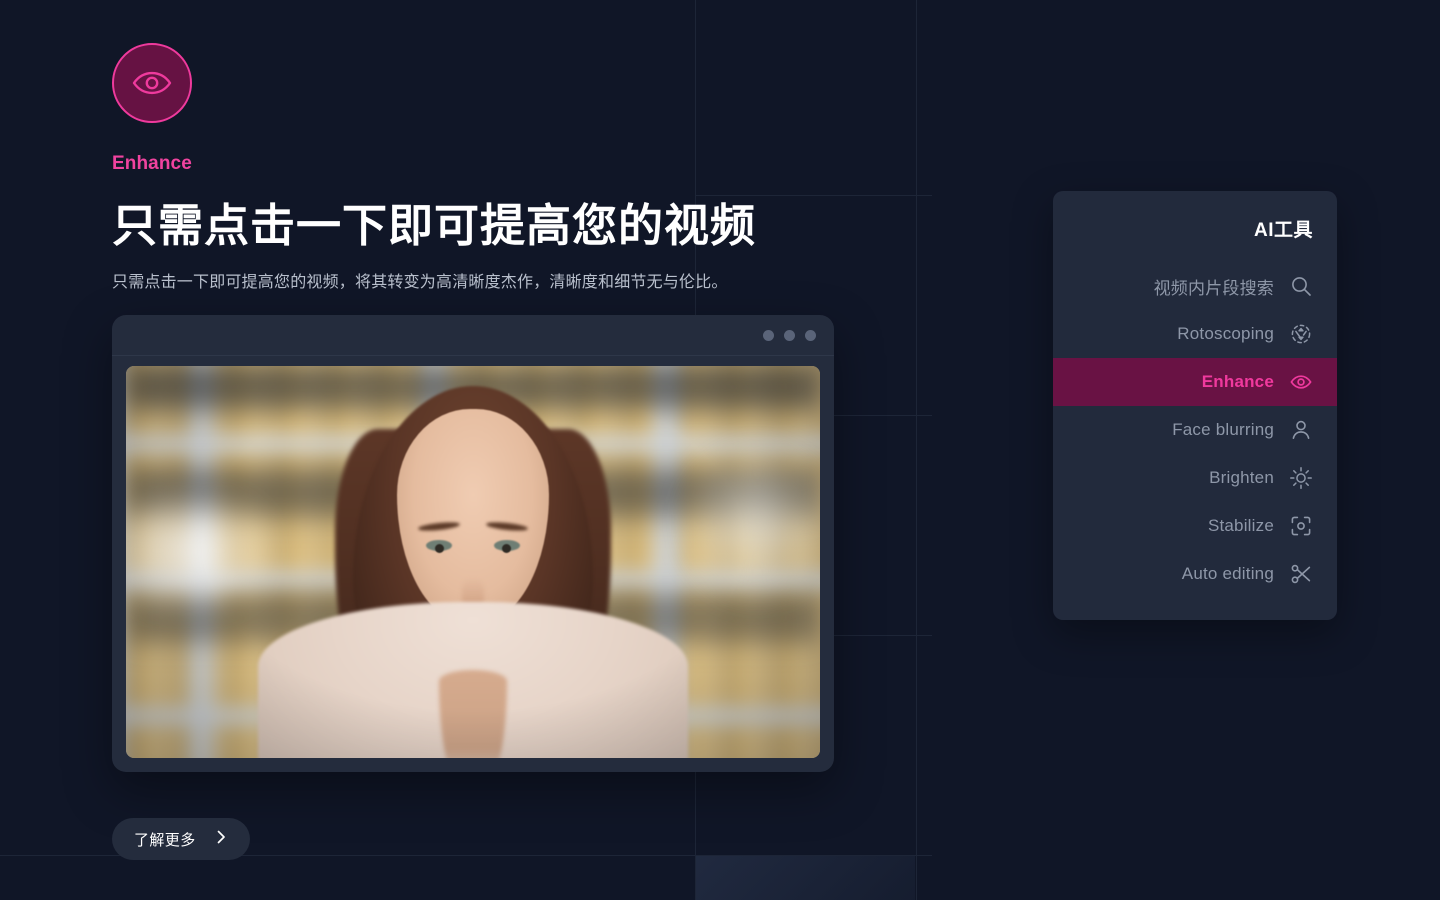 The height and width of the screenshot is (900, 1440). What do you see at coordinates (420, 283) in the screenshot?
I see `page-subtitle: 只需点击一下即可提高您的视频，将其转变为高清晰度杰作，清晰度和细节无与伦比。` at bounding box center [420, 283].